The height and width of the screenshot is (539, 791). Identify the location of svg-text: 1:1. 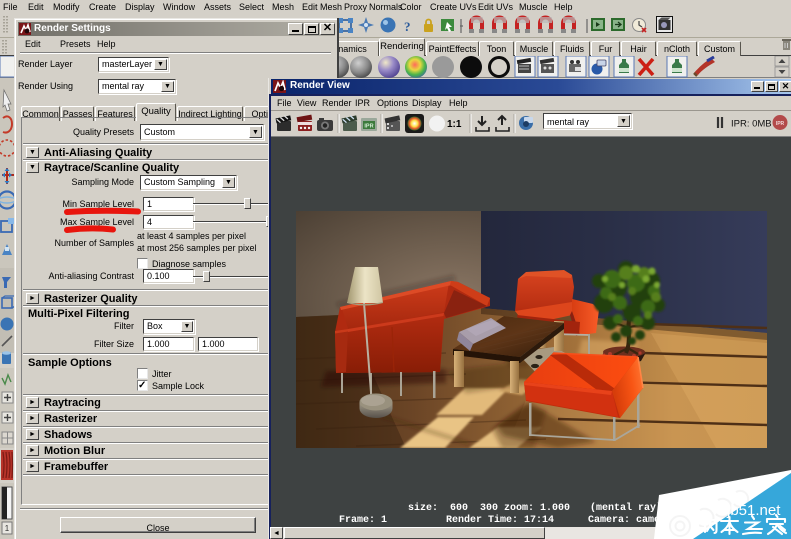
(454, 124).